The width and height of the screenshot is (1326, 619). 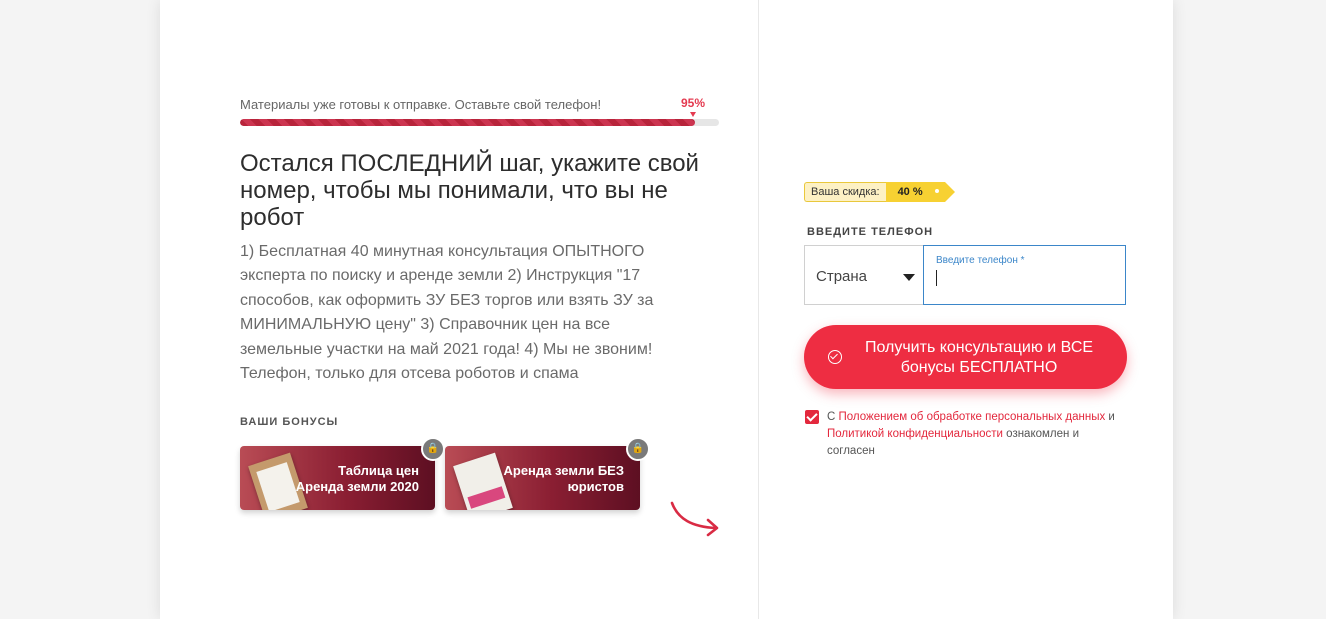 I want to click on progress-percent: 95%, so click(x=693, y=103).